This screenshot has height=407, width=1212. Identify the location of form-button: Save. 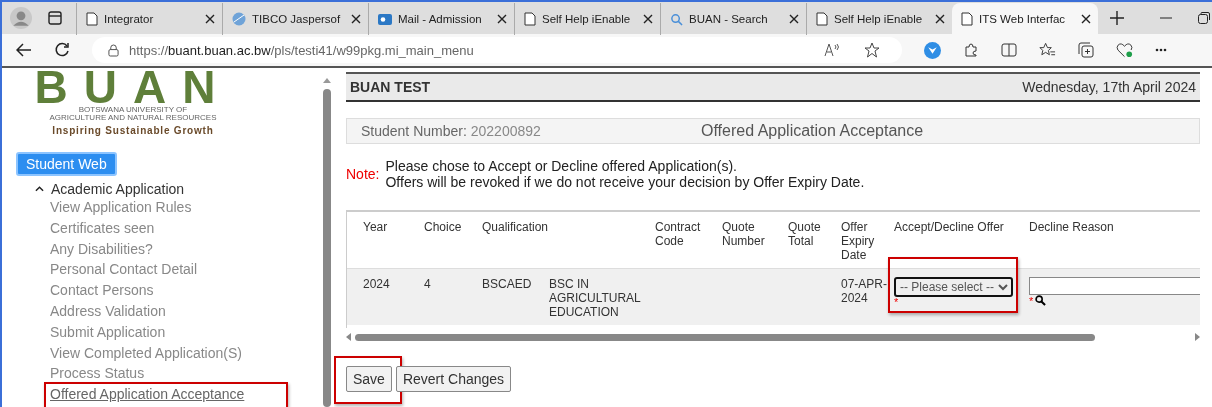
(369, 379).